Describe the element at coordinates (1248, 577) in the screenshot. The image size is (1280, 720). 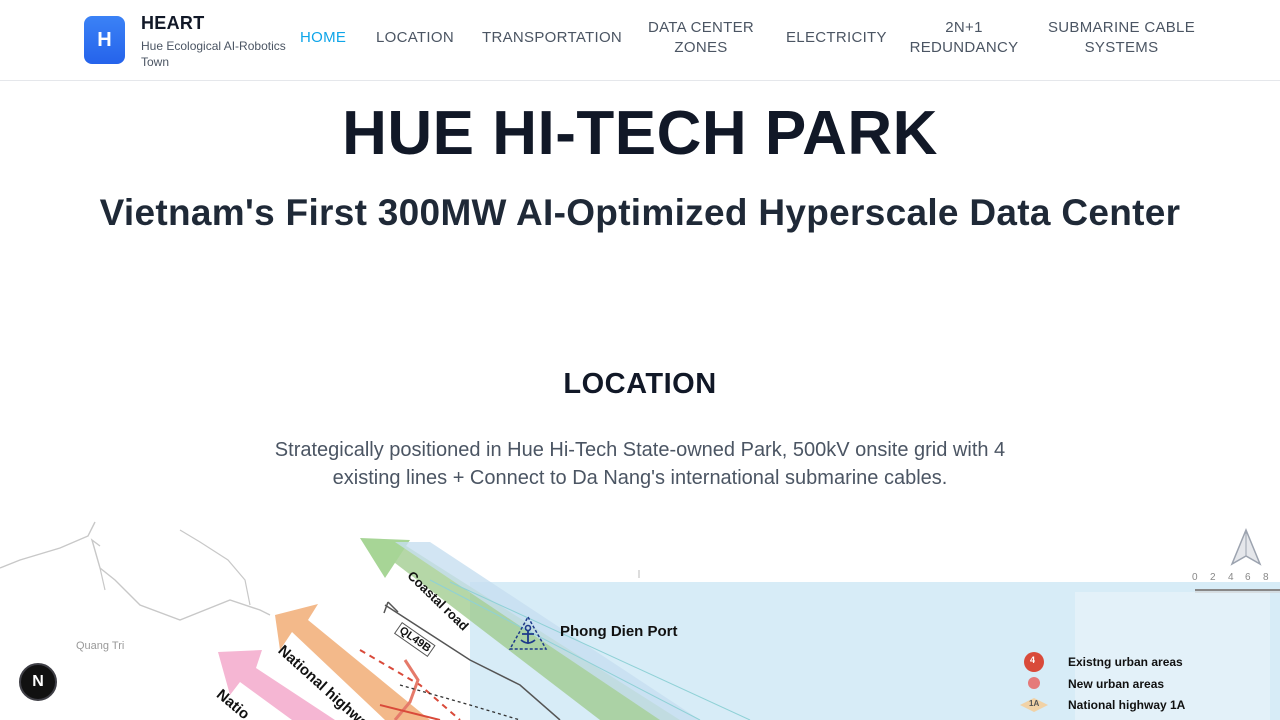
I see `scale-label-6: 6` at that location.